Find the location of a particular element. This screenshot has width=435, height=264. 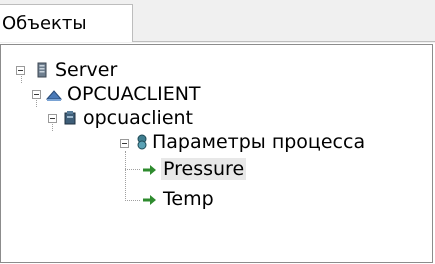

tree-node-opcuaclient-device: opcuaclient is located at coordinates (151, 118).